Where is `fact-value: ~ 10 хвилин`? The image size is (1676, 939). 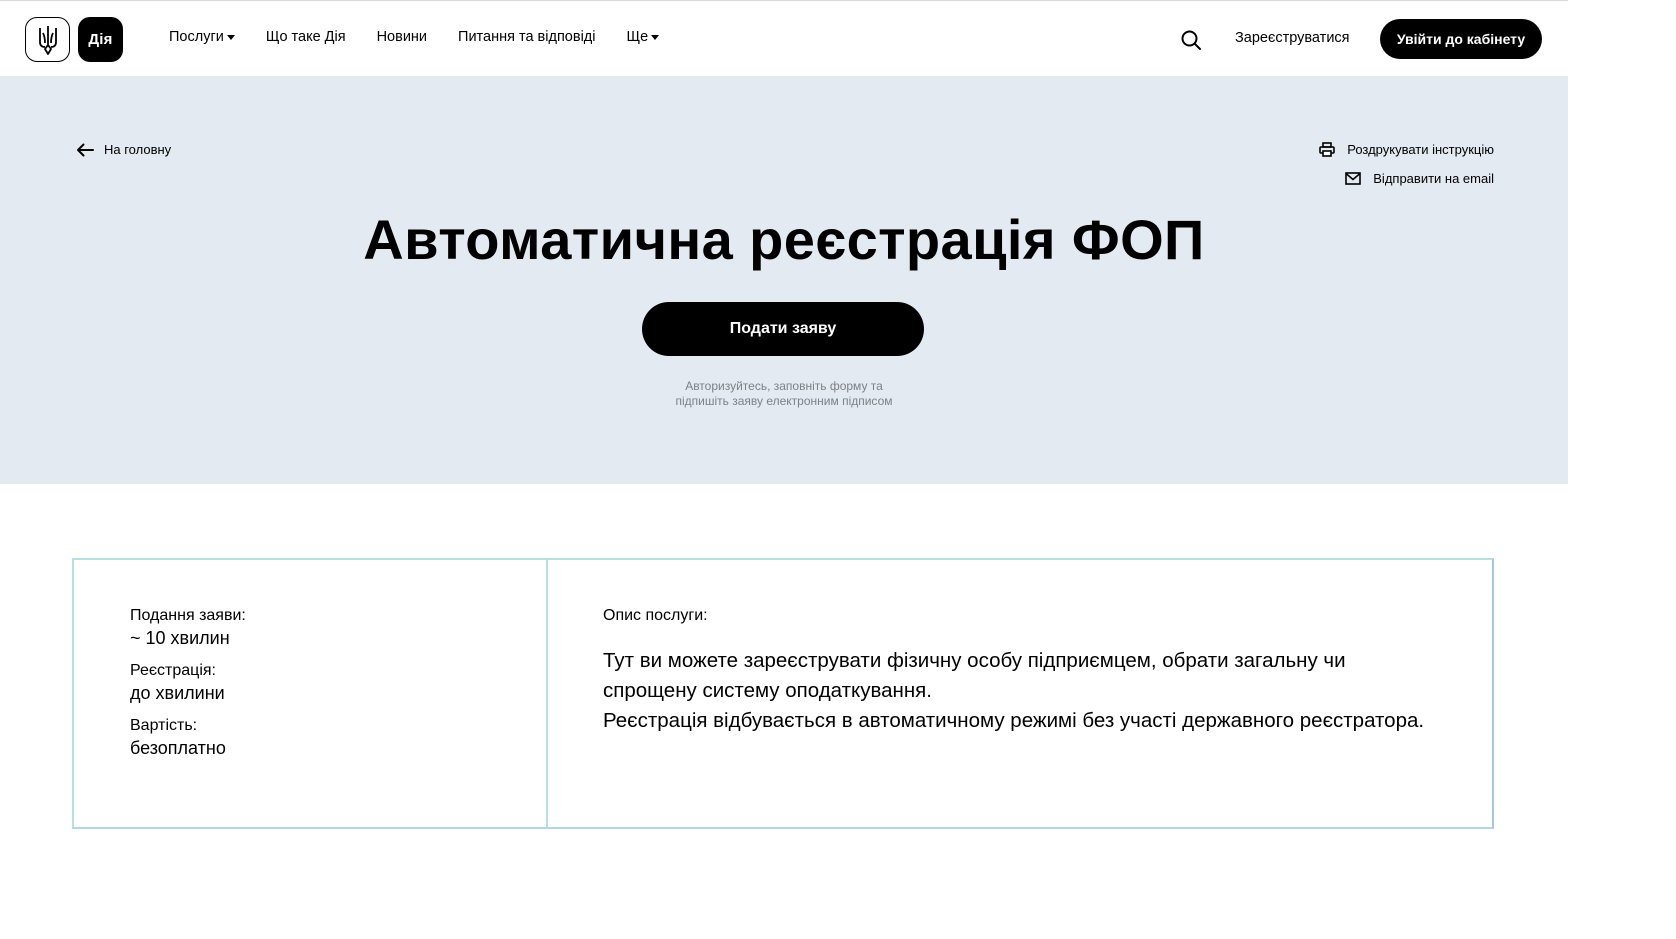
fact-value: ~ 10 хвилин is located at coordinates (180, 638).